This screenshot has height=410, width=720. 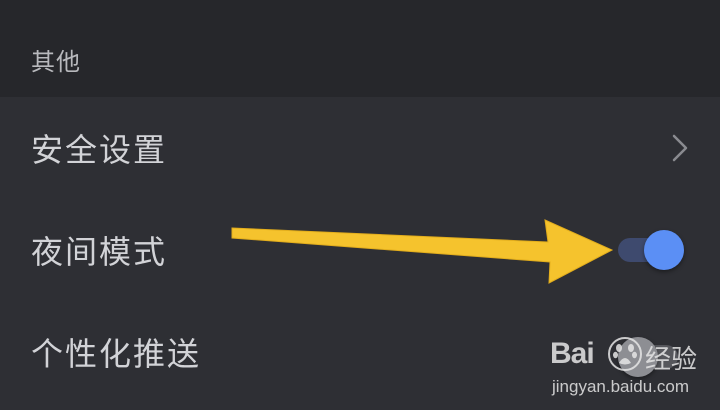 I want to click on settings-row-label: 个性化推送, so click(x=116, y=354).